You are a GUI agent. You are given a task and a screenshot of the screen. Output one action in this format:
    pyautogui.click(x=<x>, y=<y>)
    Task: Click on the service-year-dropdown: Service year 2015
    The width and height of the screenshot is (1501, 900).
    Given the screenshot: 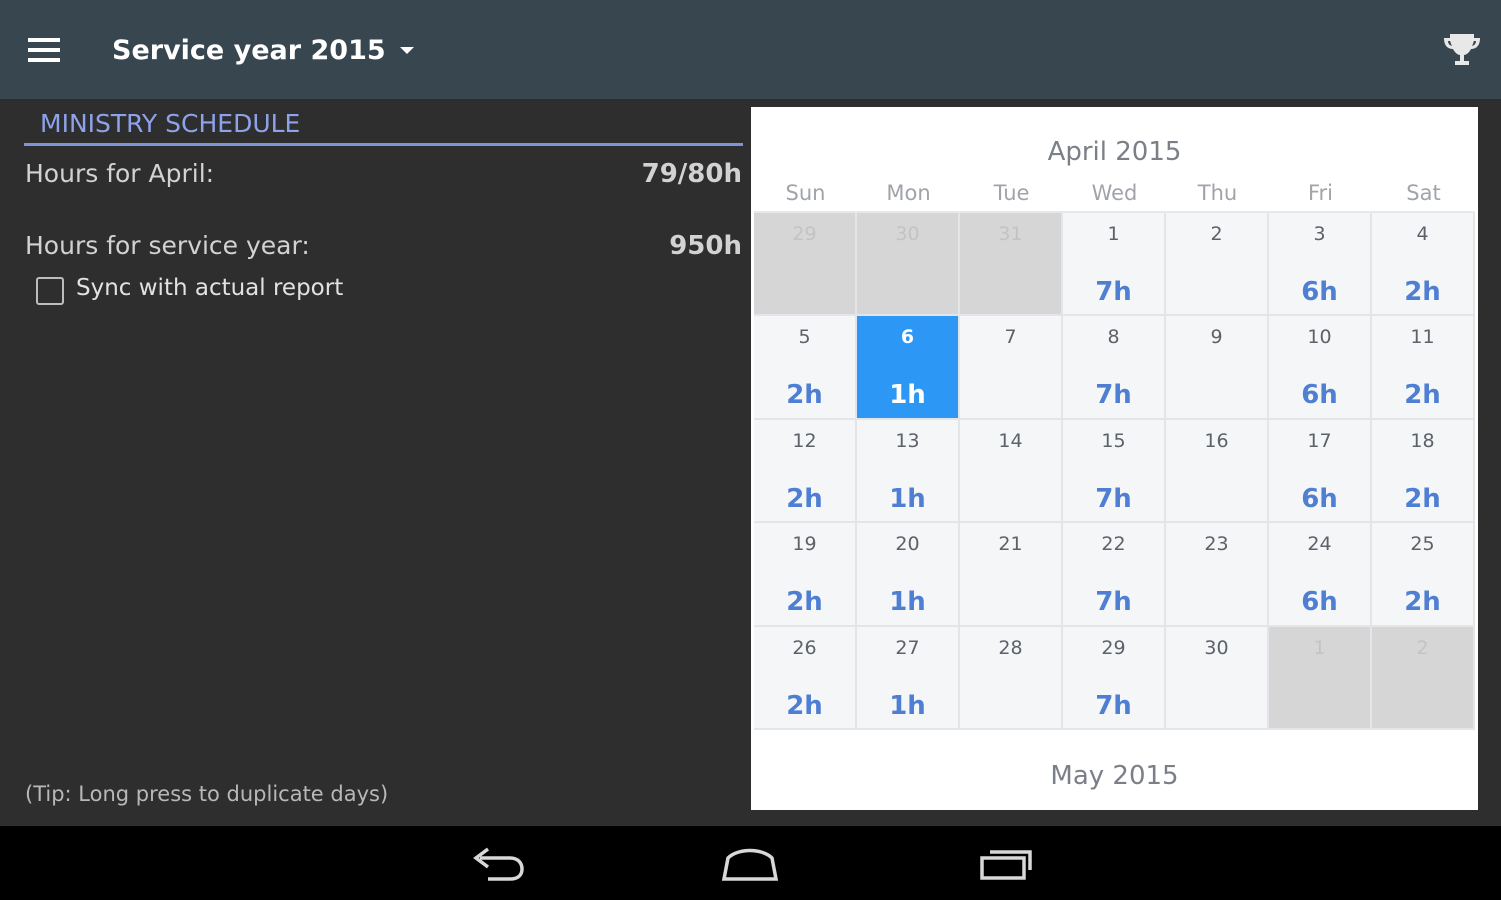 What is the action you would take?
    pyautogui.click(x=263, y=50)
    